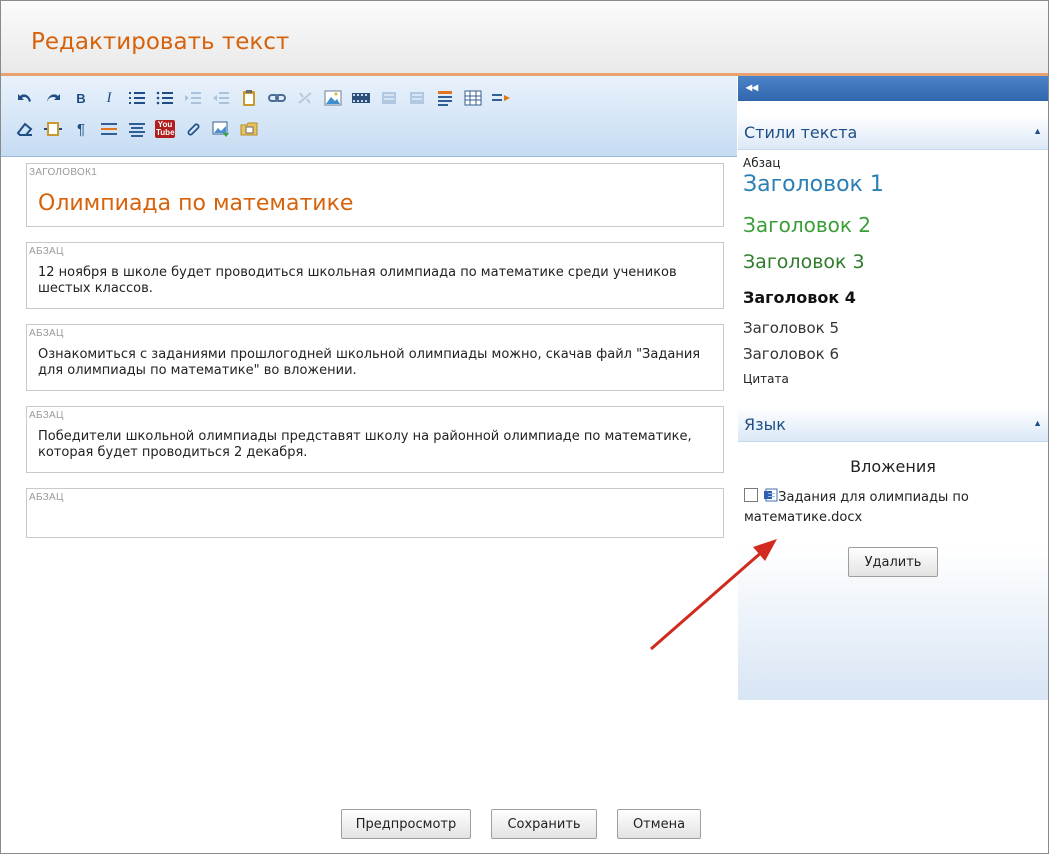  Describe the element at coordinates (893, 424) in the screenshot. I see `language-panel-header: Язык ▲` at that location.